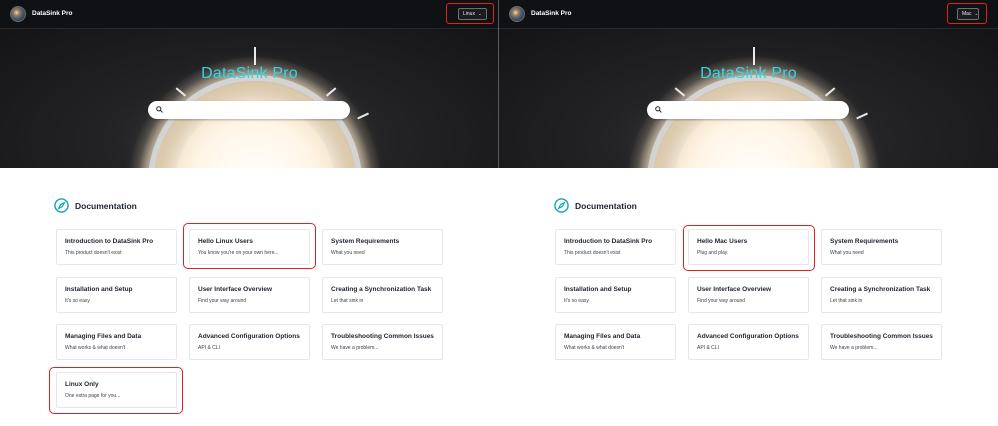 The height and width of the screenshot is (426, 998). I want to click on platform-select-value: Linux, so click(469, 14).